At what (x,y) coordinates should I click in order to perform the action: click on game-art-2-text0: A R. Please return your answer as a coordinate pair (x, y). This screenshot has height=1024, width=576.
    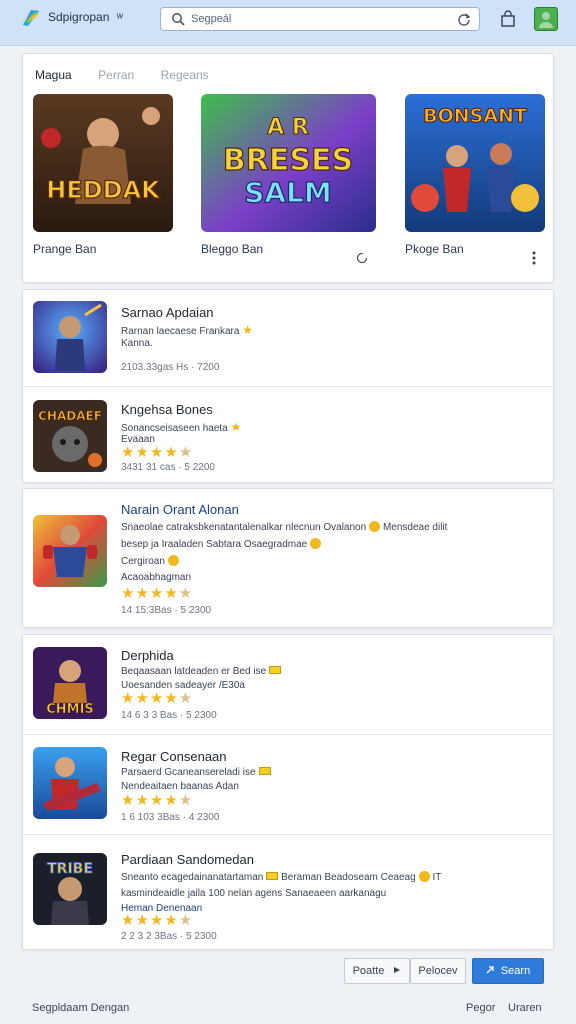
    Looking at the image, I should click on (288, 127).